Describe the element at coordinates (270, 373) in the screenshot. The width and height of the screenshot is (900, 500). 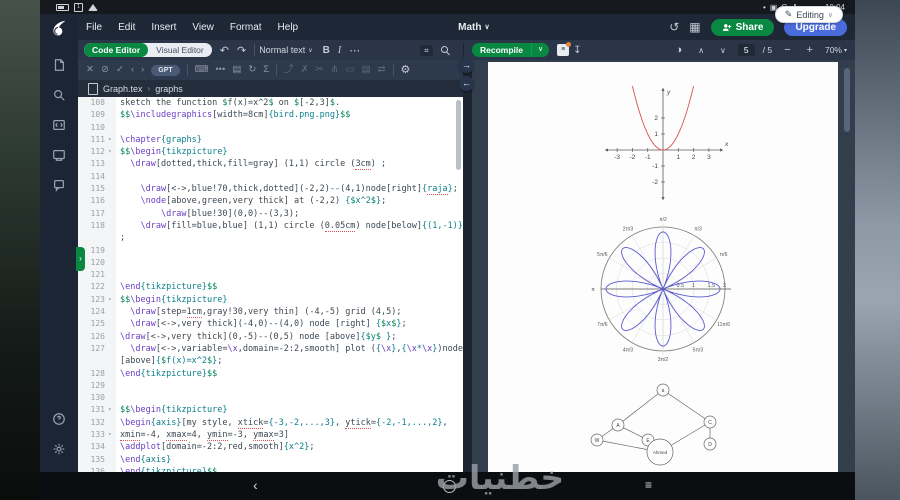
I see `code-line: 128 \end{tikzpicture}$$` at that location.